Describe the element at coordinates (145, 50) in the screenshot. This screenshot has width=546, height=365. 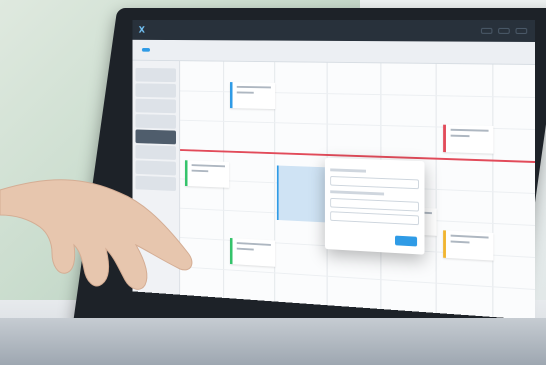
I see `toolbar-action-button` at that location.